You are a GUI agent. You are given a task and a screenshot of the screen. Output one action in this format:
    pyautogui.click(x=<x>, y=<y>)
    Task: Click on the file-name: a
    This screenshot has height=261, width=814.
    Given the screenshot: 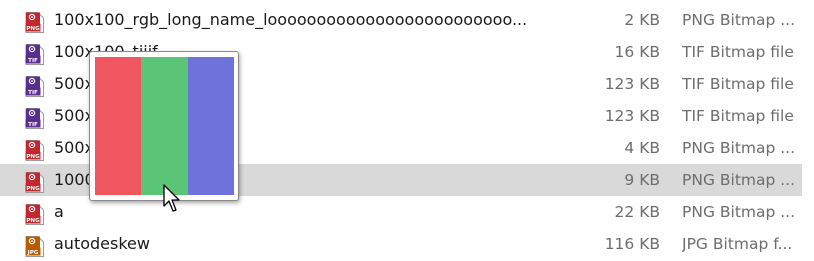 What is the action you would take?
    pyautogui.click(x=59, y=212)
    